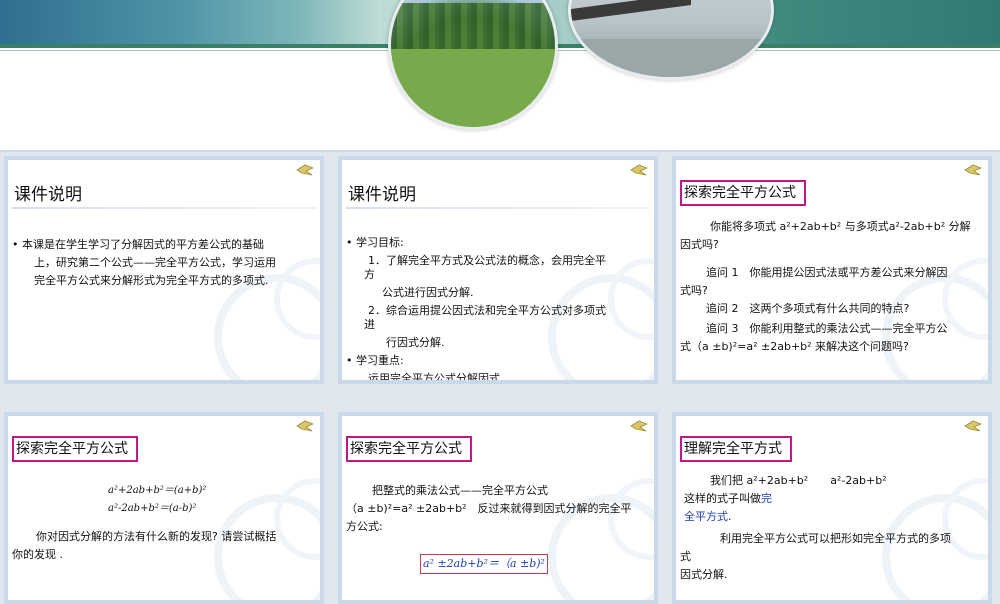  I want to click on park-photo-circle, so click(473, 65).